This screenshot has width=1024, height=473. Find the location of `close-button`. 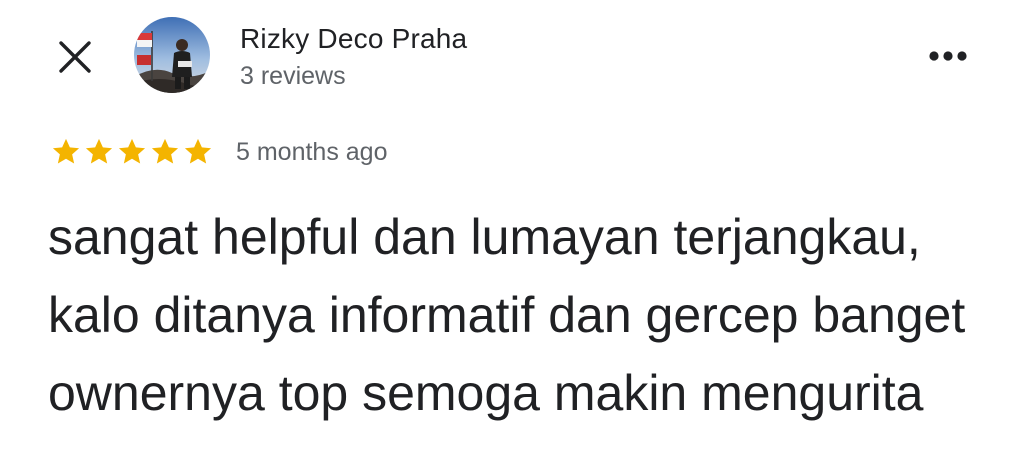

close-button is located at coordinates (75, 57).